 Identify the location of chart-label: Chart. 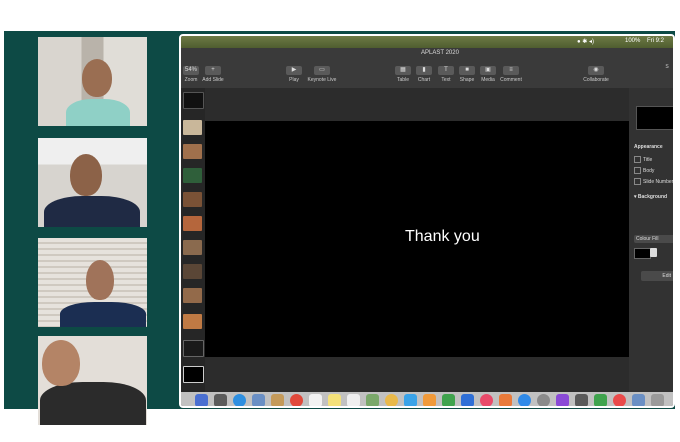
(424, 80).